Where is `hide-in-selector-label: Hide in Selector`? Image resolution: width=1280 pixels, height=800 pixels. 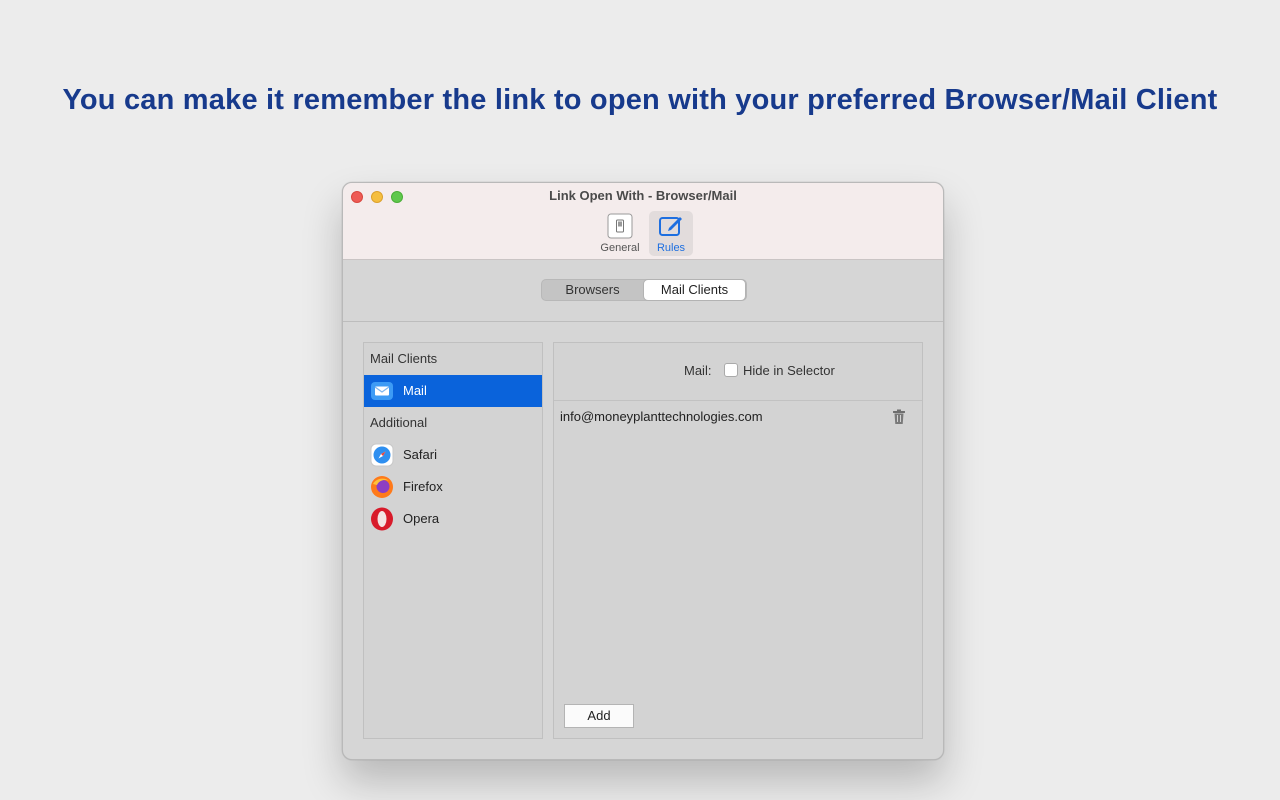 hide-in-selector-label: Hide in Selector is located at coordinates (789, 370).